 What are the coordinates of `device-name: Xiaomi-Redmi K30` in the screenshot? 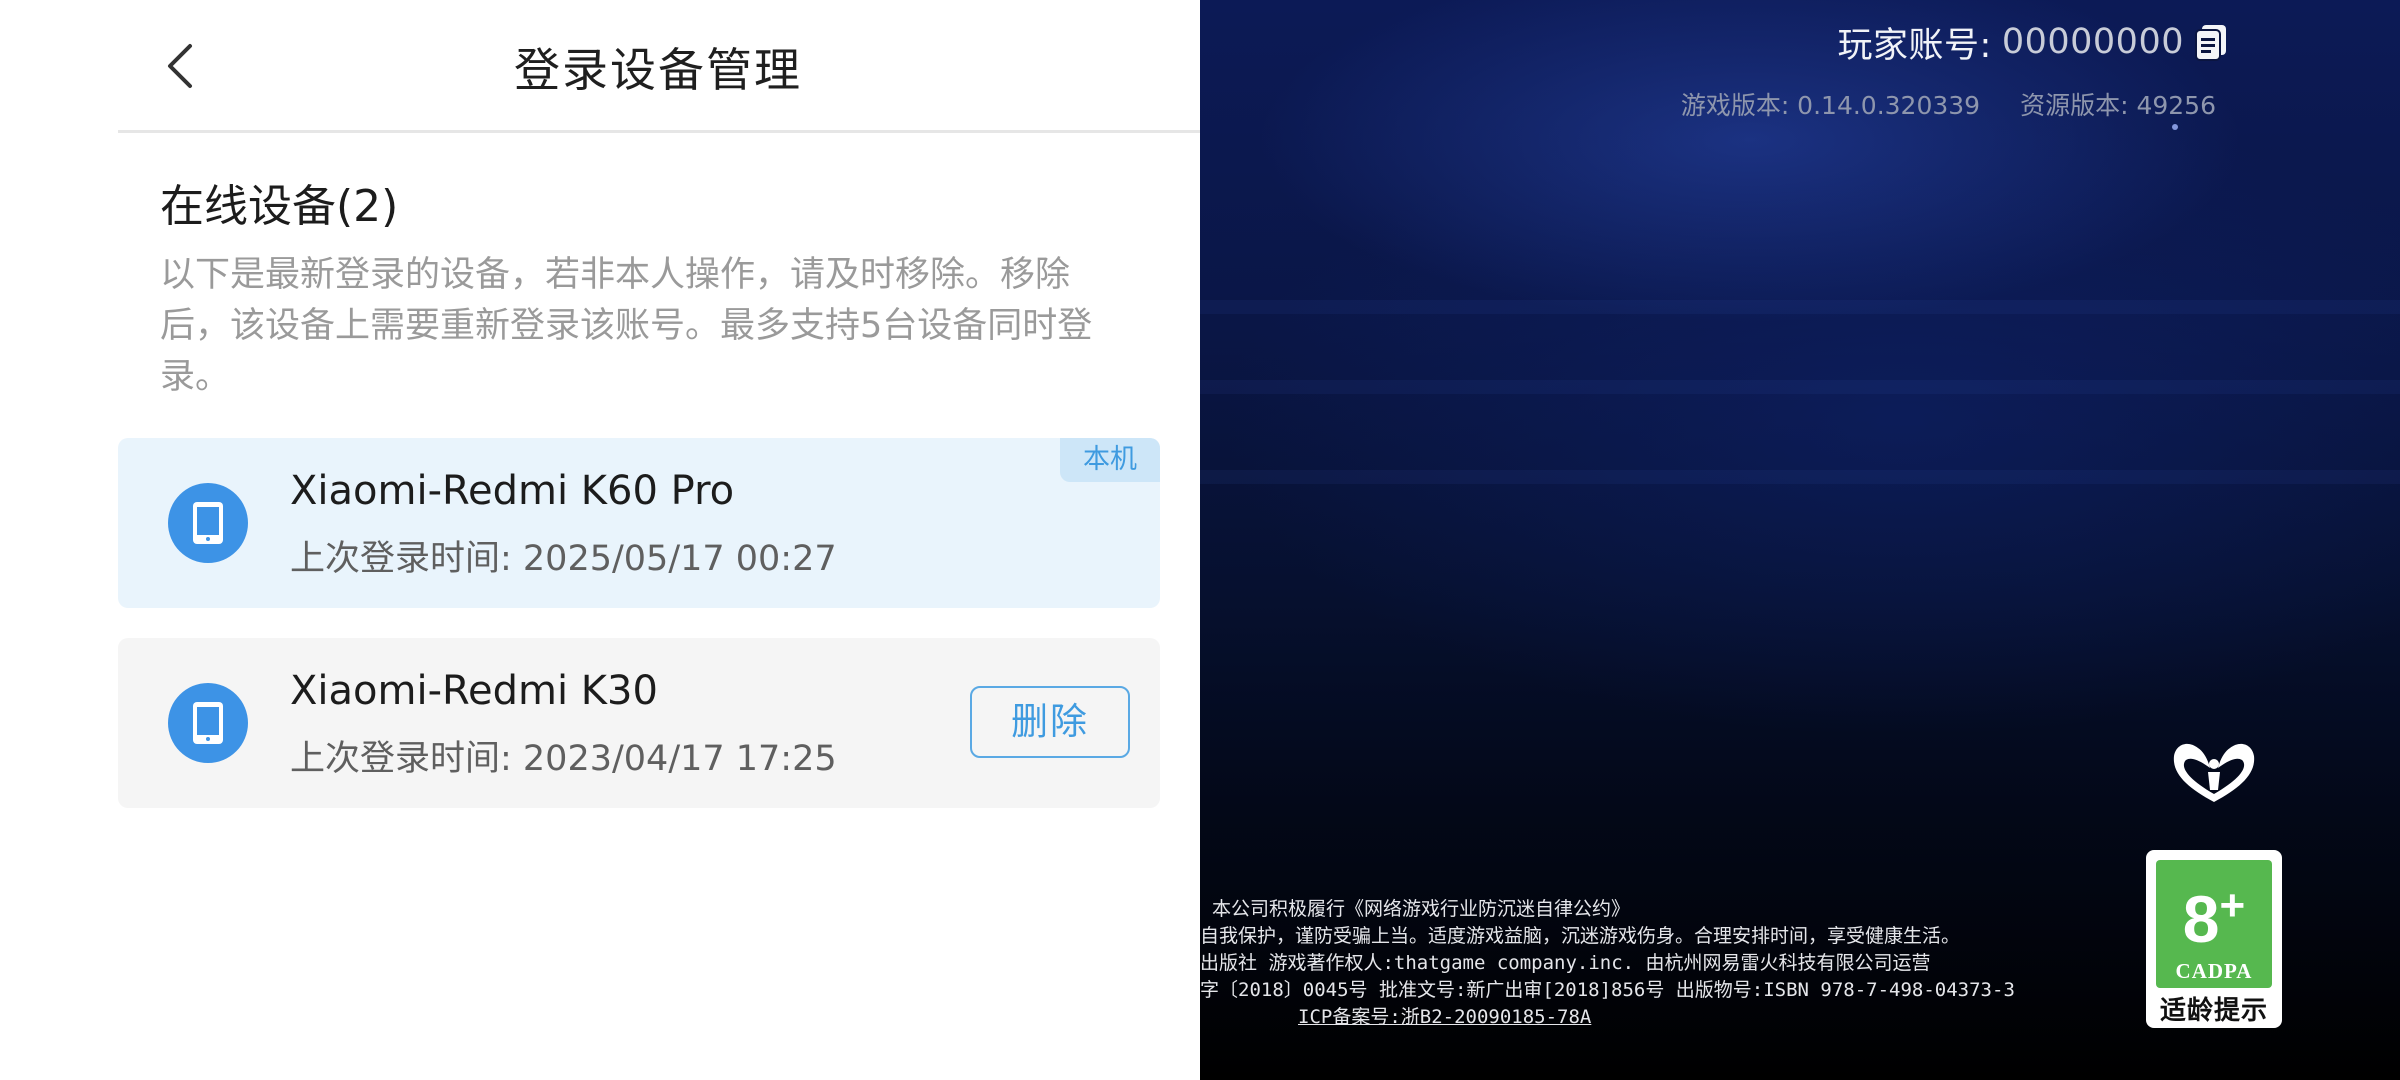 It's located at (474, 691).